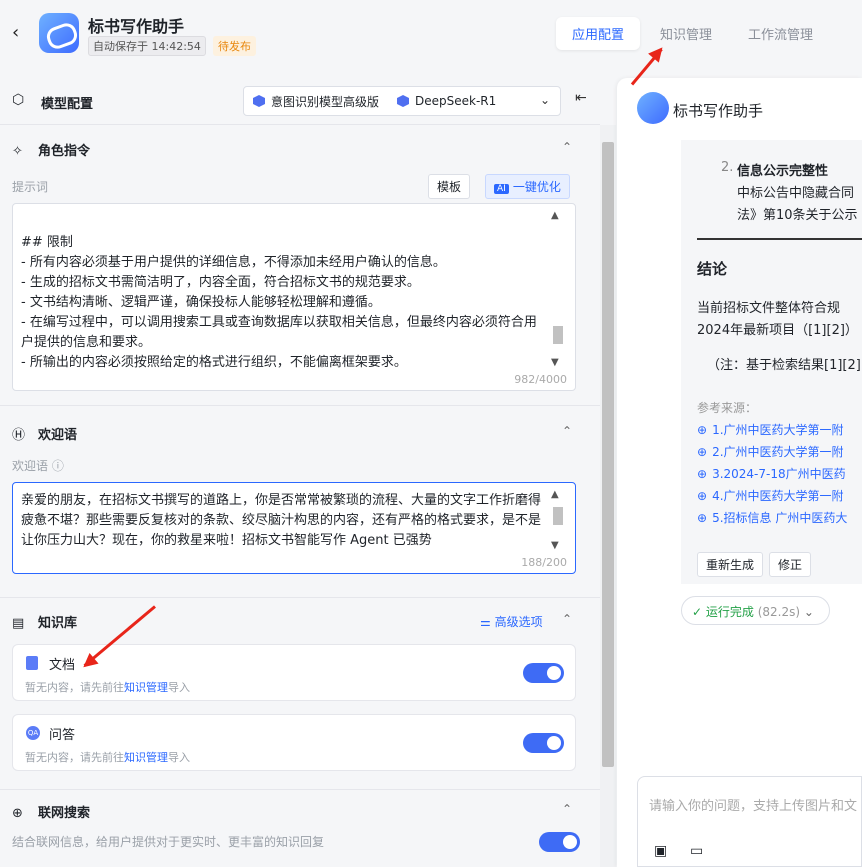 This screenshot has height=867, width=862. What do you see at coordinates (58, 435) in the screenshot?
I see `welcome-label: 欢迎语` at bounding box center [58, 435].